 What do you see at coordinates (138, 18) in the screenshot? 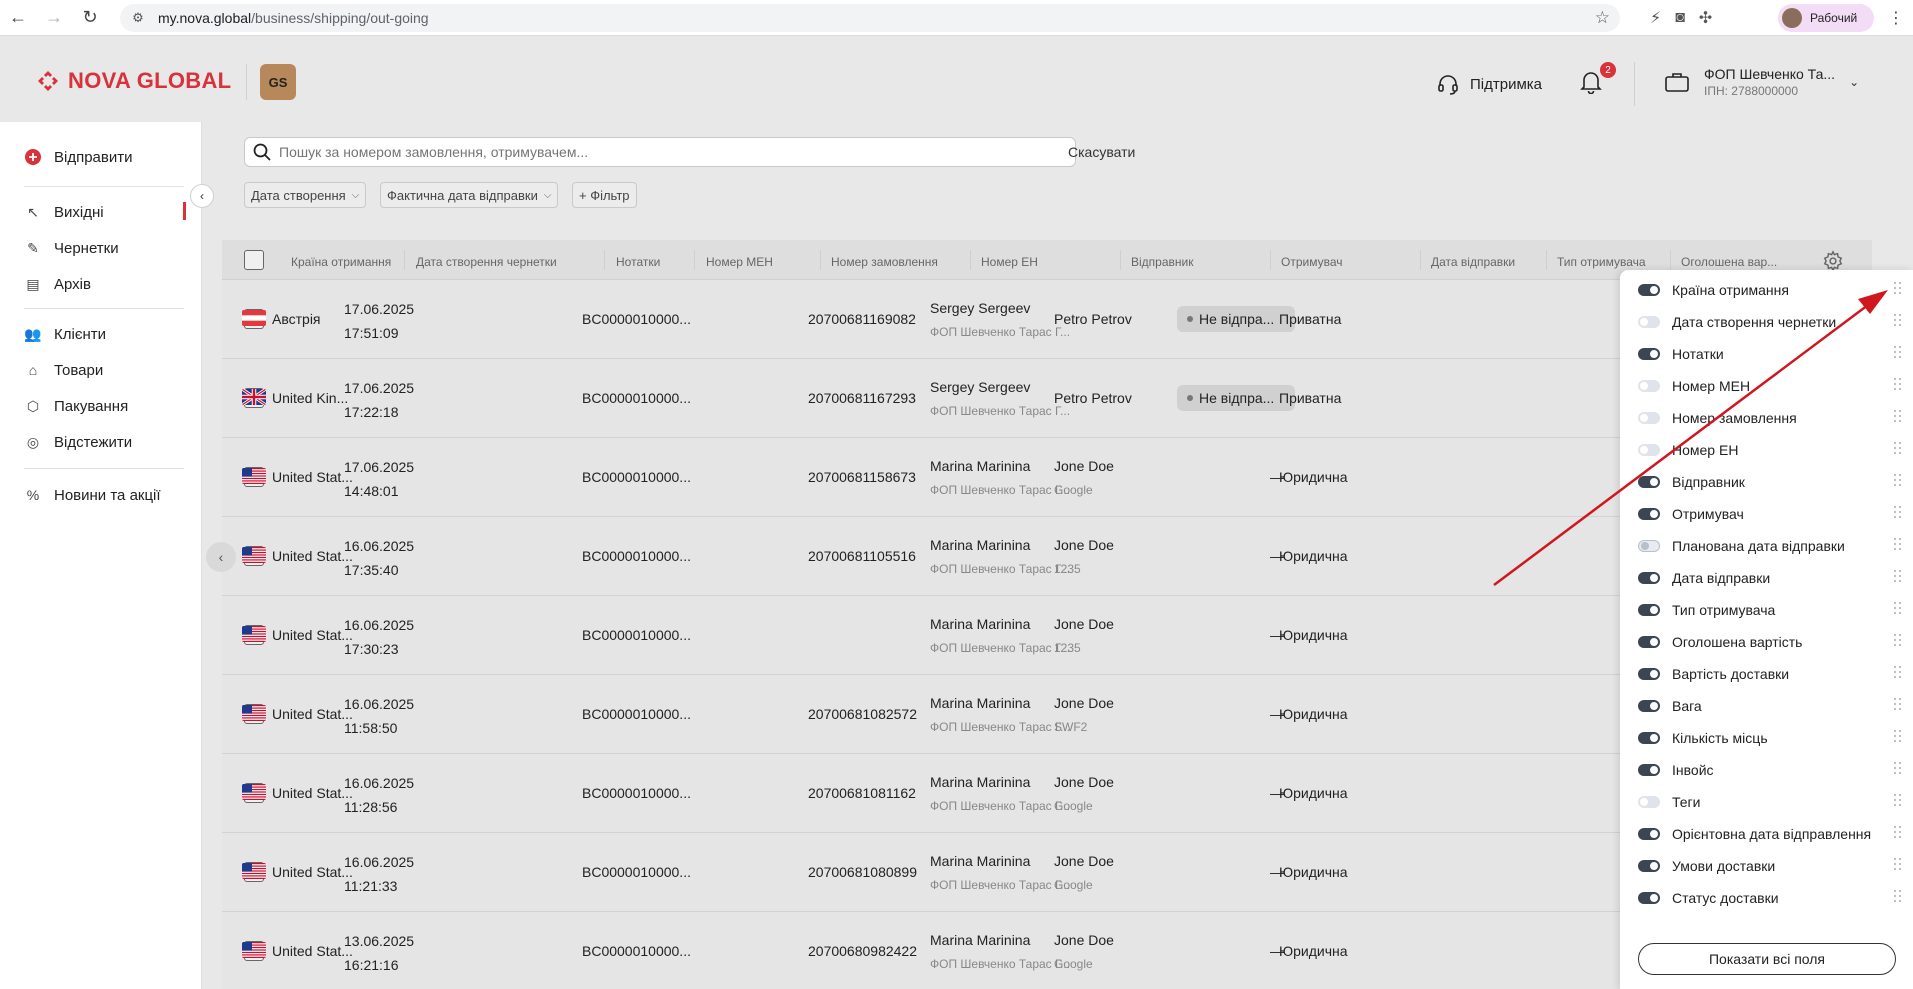
I see `site-settings-icon: ⚙` at bounding box center [138, 18].